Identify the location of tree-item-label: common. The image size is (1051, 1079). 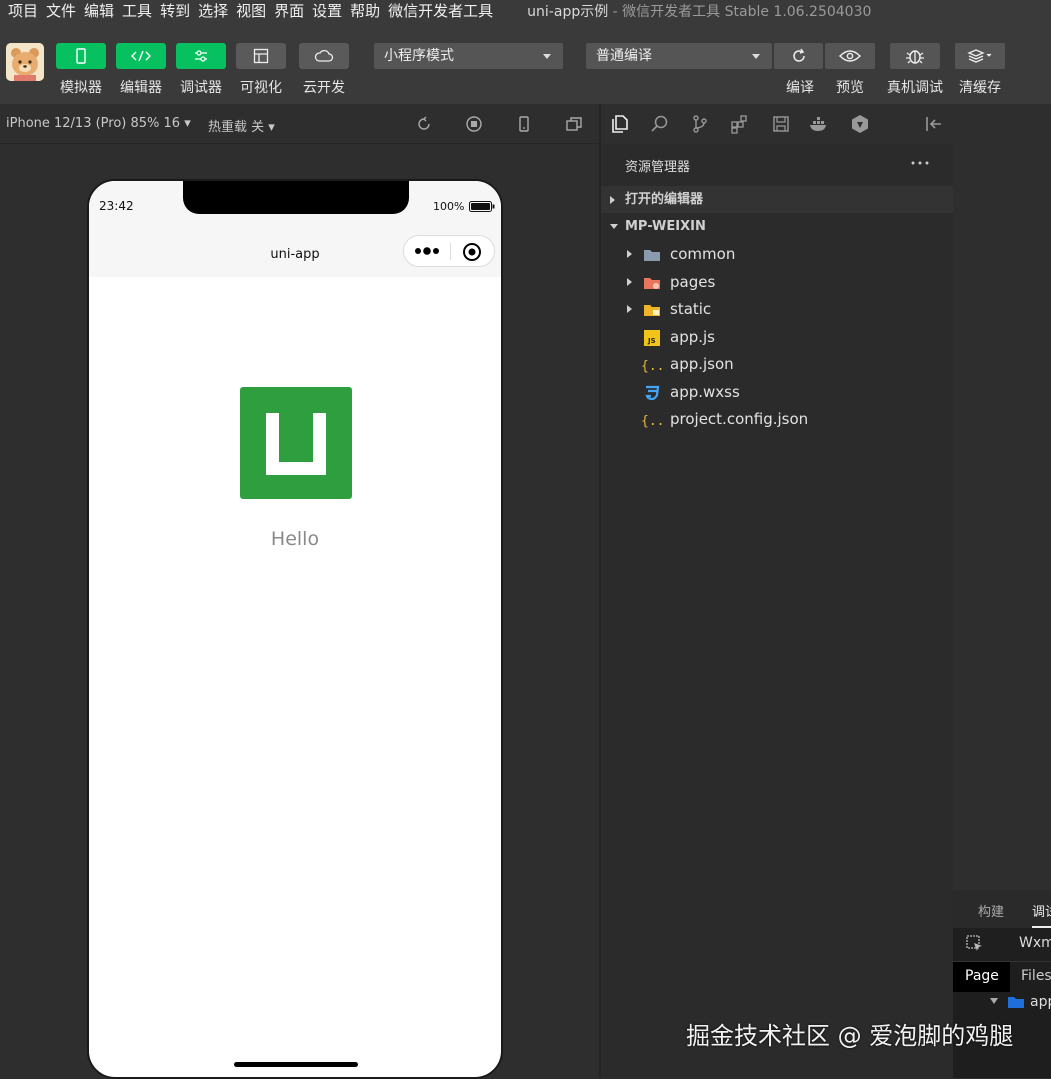
(703, 254).